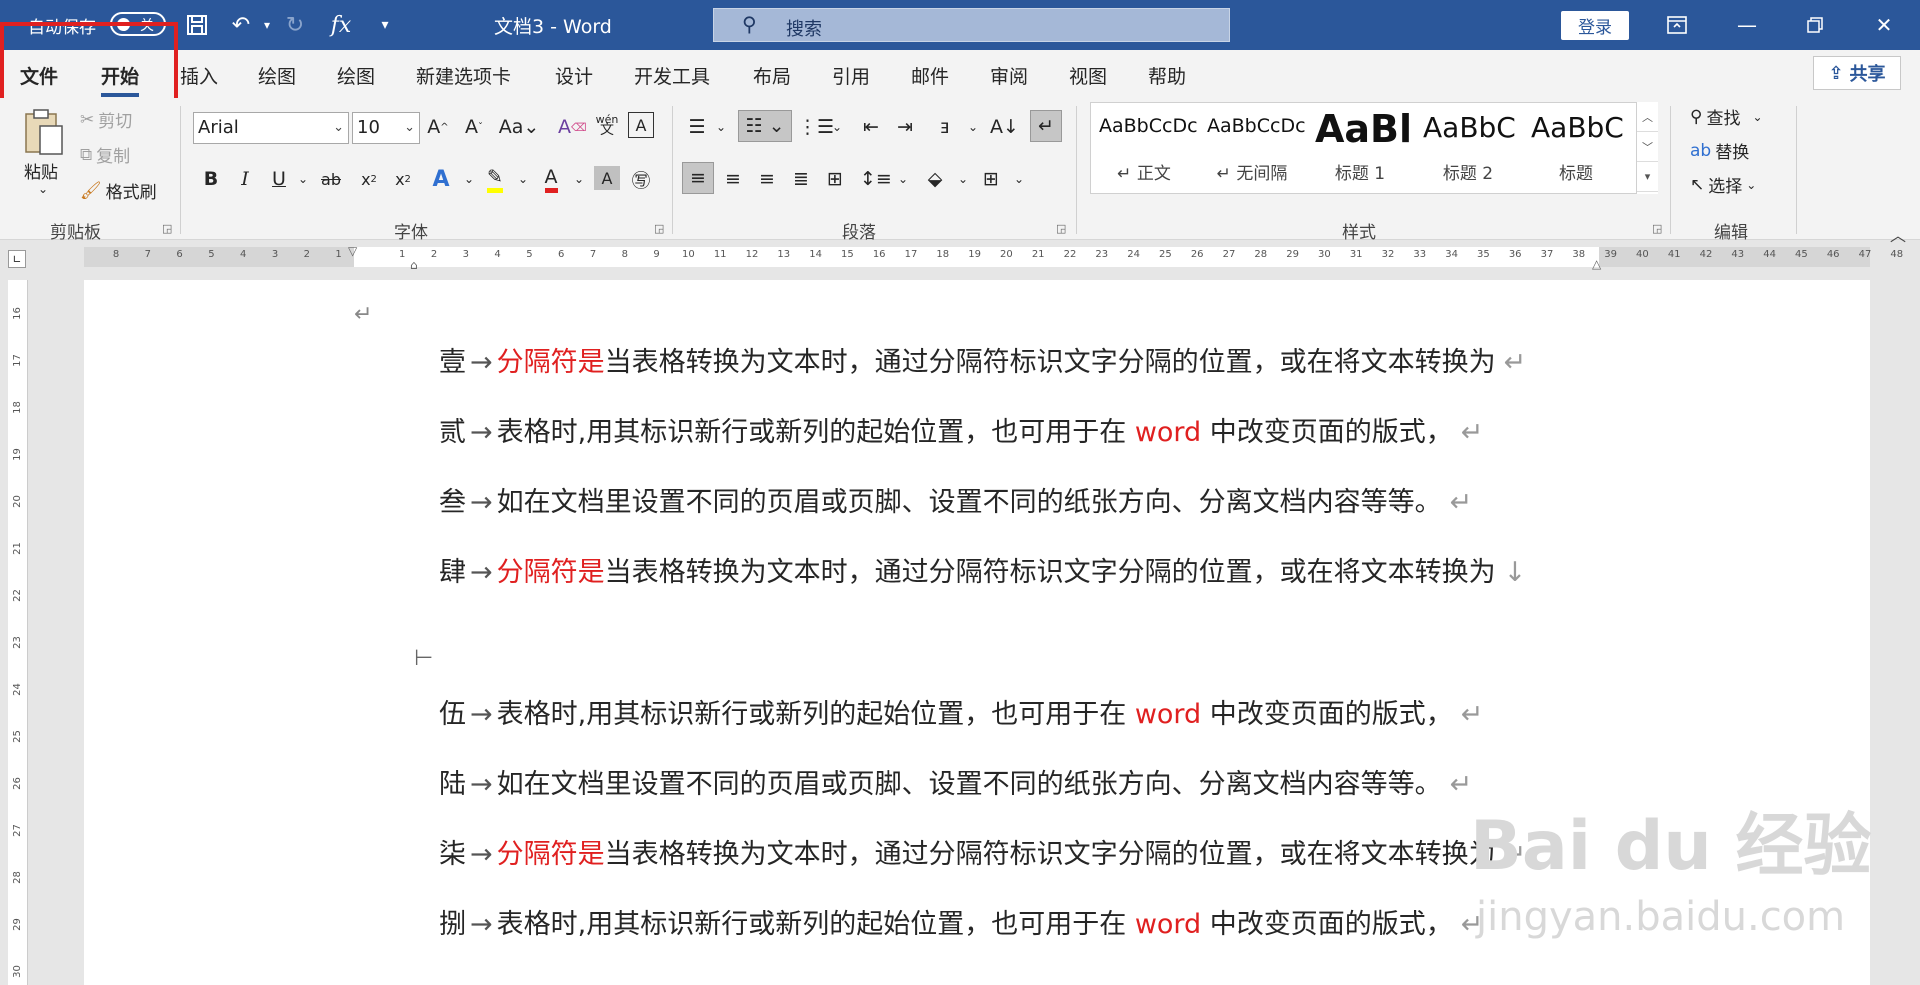  I want to click on tab-insert: 插入, so click(199, 75).